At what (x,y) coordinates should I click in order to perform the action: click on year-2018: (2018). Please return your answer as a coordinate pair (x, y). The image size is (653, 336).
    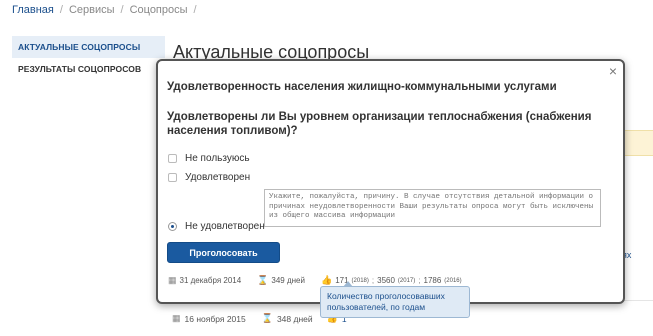
    Looking at the image, I should click on (360, 280).